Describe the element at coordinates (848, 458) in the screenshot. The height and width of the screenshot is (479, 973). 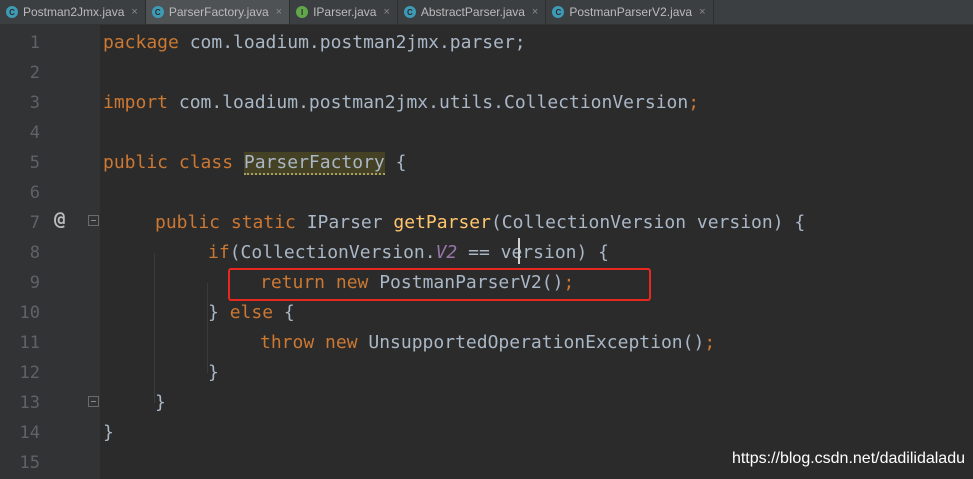
I see `watermark: https://blog.csdn.net/dadilidaladu` at that location.